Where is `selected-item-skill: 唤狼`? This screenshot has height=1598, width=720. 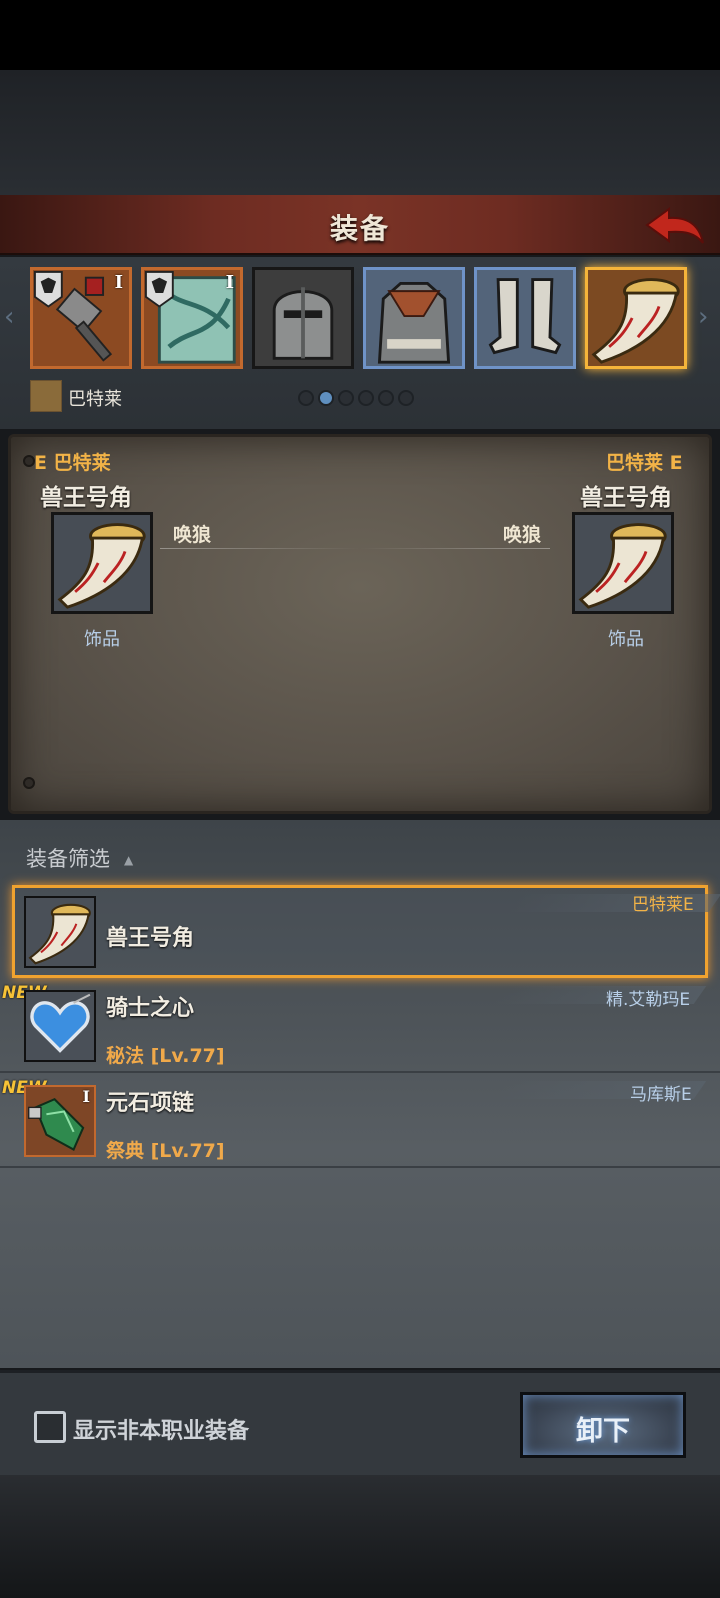 selected-item-skill: 唤狼 is located at coordinates (522, 535).